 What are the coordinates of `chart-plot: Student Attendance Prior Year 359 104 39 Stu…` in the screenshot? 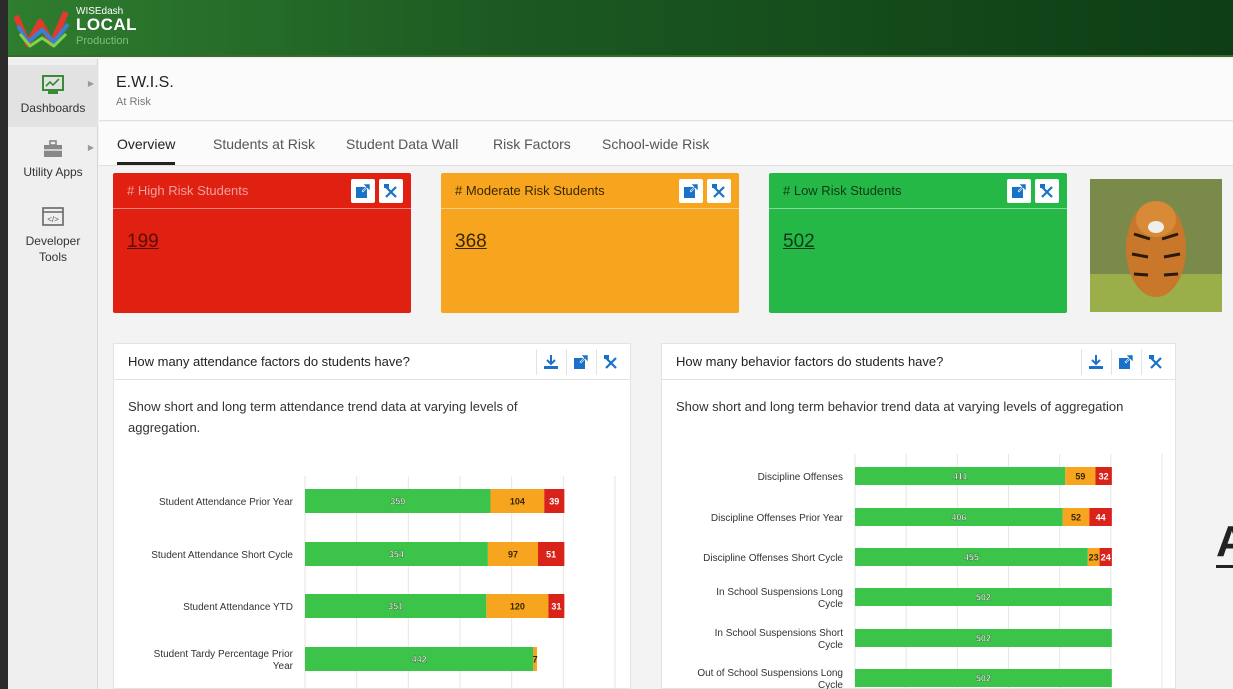 It's located at (383, 582).